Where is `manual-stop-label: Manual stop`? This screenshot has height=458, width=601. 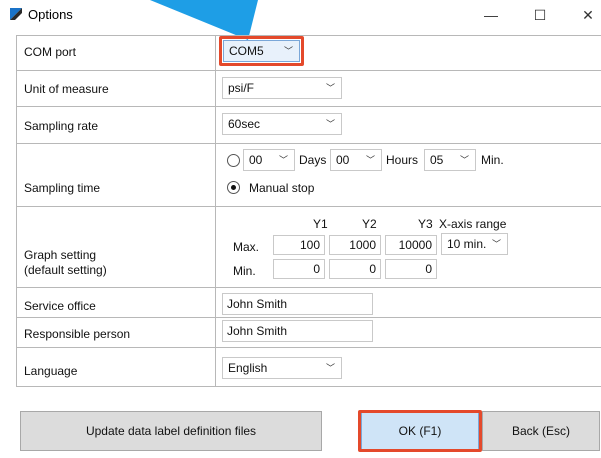 manual-stop-label: Manual stop is located at coordinates (282, 188).